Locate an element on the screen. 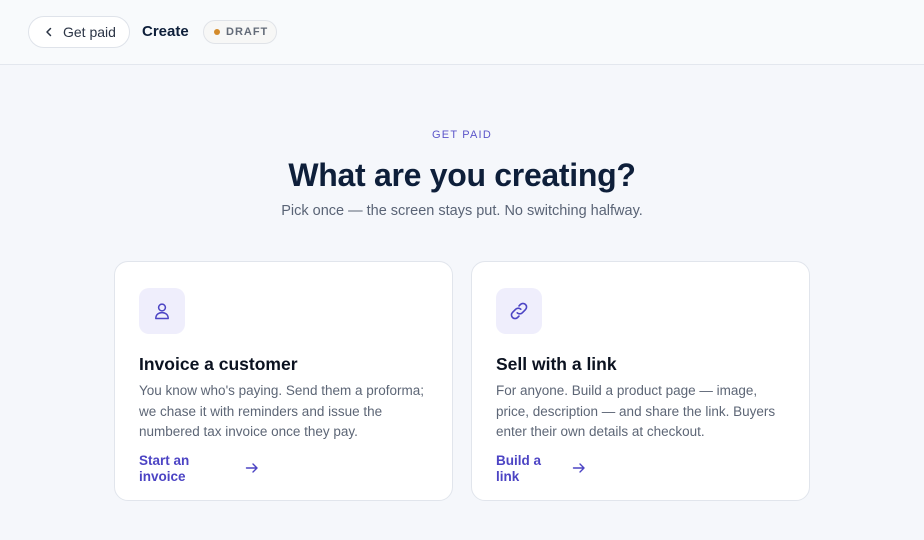 Image resolution: width=924 pixels, height=540 pixels. build-link-link: Build a link is located at coordinates (540, 469).